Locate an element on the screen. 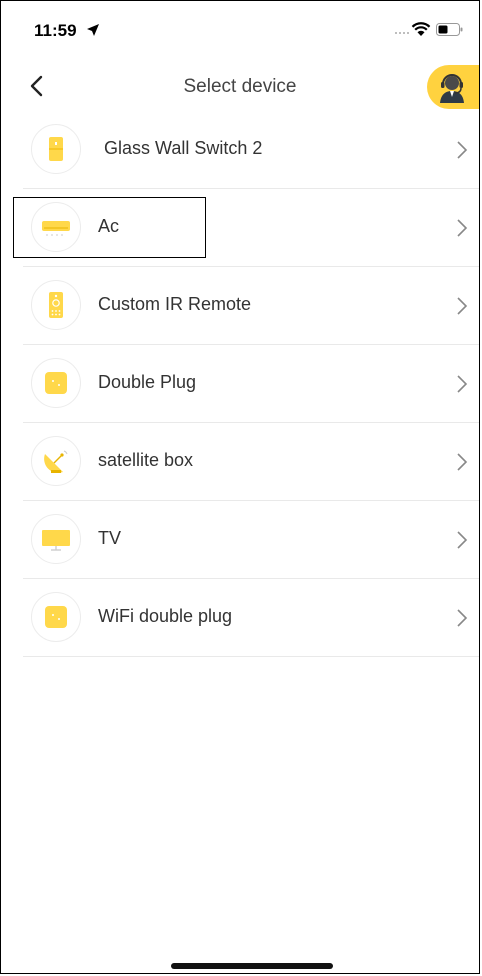 This screenshot has width=482, height=976. status-bar: 11:59 is located at coordinates (240, 31).